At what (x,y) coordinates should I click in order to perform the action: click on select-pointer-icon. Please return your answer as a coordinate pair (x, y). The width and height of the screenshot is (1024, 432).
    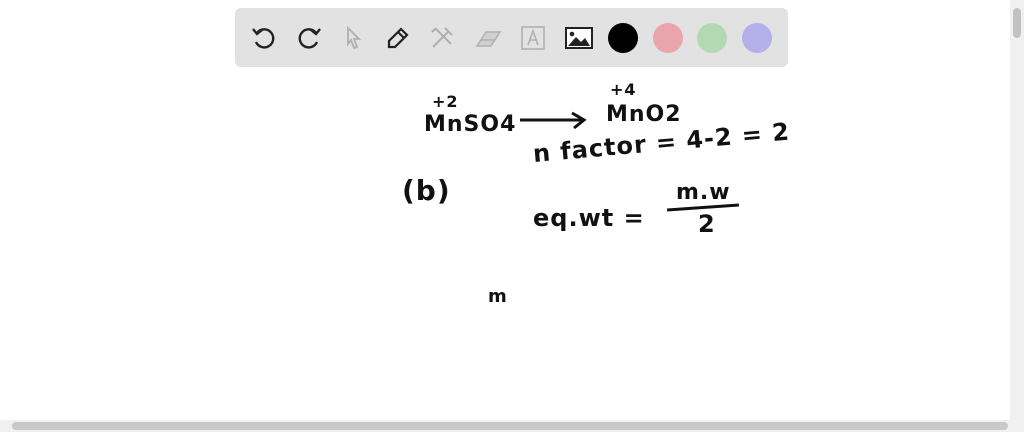
    Looking at the image, I should click on (354, 37).